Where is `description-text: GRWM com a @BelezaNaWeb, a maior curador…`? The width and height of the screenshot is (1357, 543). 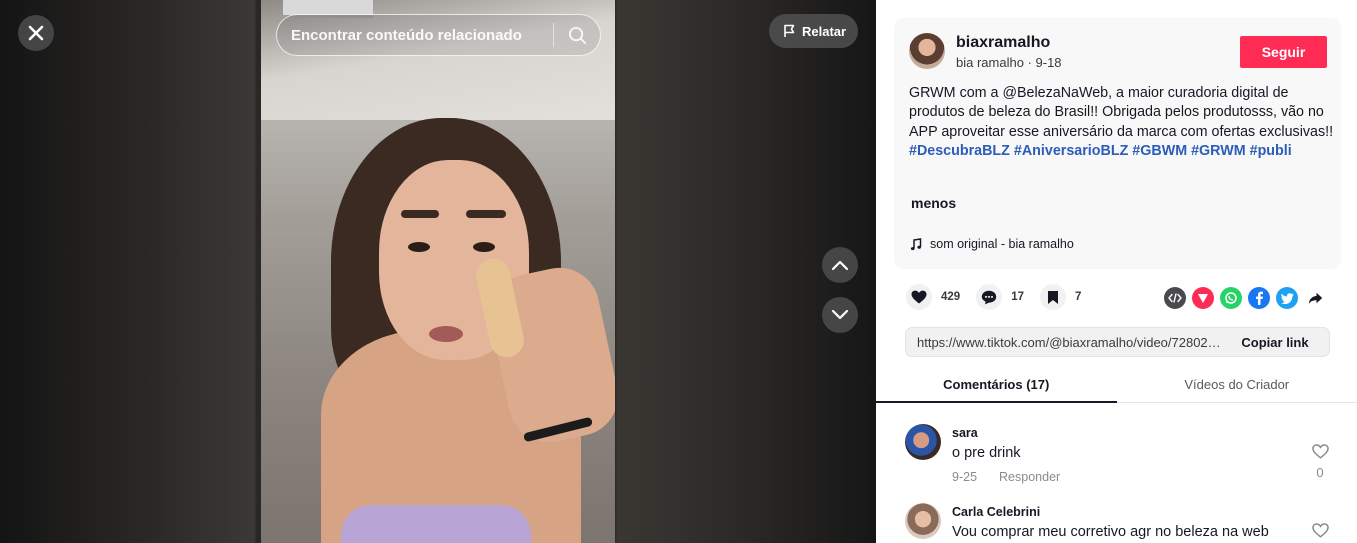
description-text: GRWM com a @BelezaNaWeb, a maior curador… is located at coordinates (1121, 112).